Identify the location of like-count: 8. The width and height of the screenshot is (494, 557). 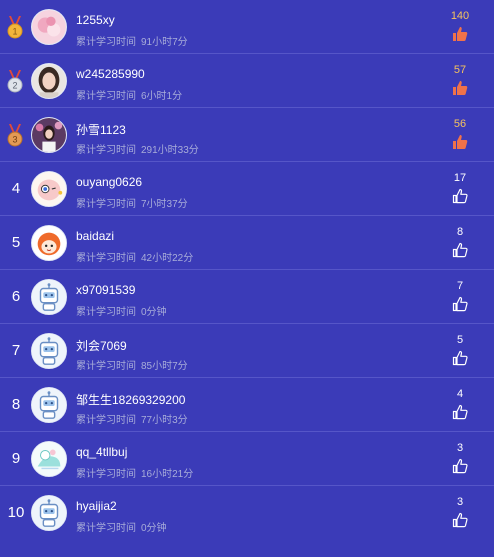
(460, 232).